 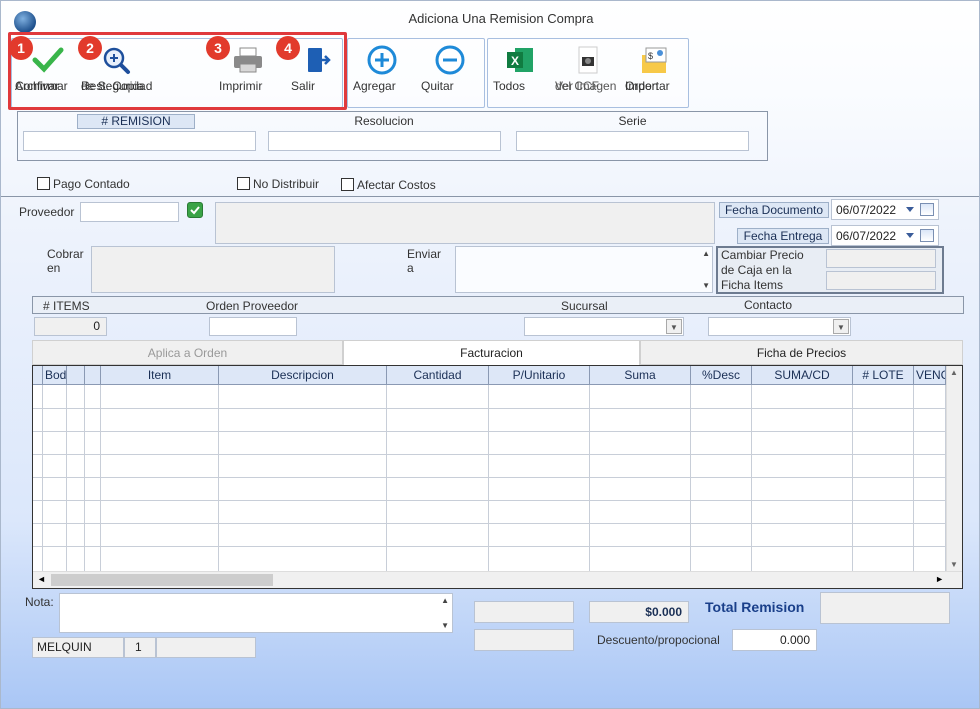 I want to click on grid-header-item: Item, so click(x=160, y=375).